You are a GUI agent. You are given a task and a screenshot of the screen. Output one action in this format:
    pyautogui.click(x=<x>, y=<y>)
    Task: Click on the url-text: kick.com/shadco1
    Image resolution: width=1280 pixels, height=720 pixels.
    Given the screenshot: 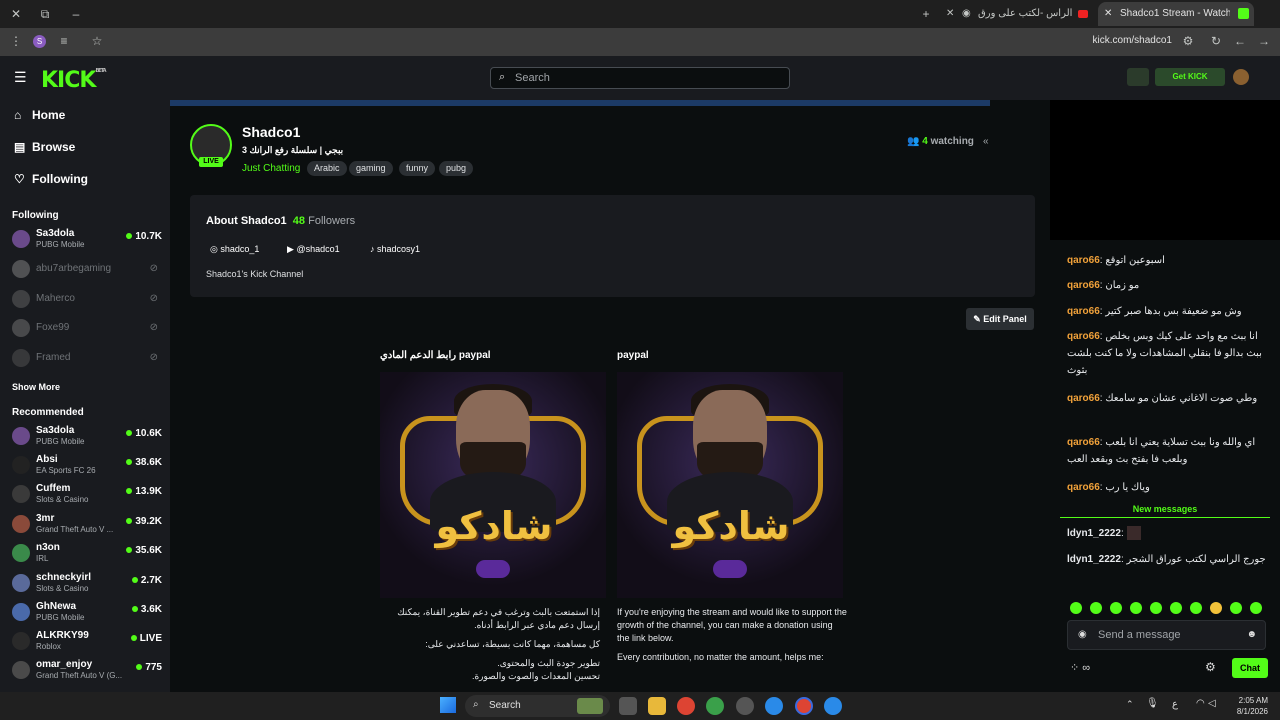 What is the action you would take?
    pyautogui.click(x=1132, y=40)
    